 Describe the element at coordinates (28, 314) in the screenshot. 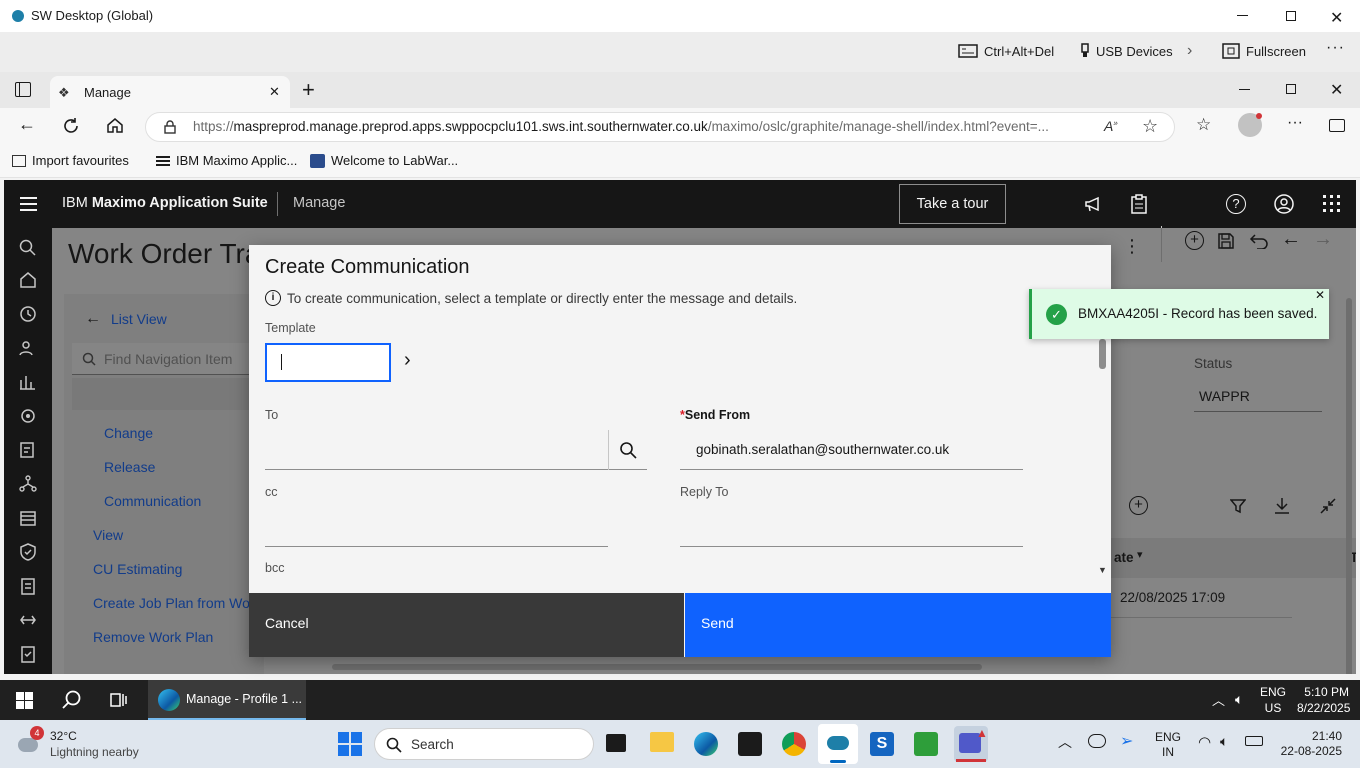

I see `history-icon` at that location.